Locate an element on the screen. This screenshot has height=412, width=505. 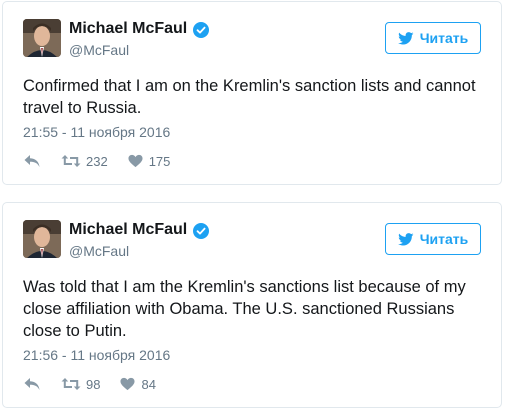
like-count: 84 is located at coordinates (148, 384).